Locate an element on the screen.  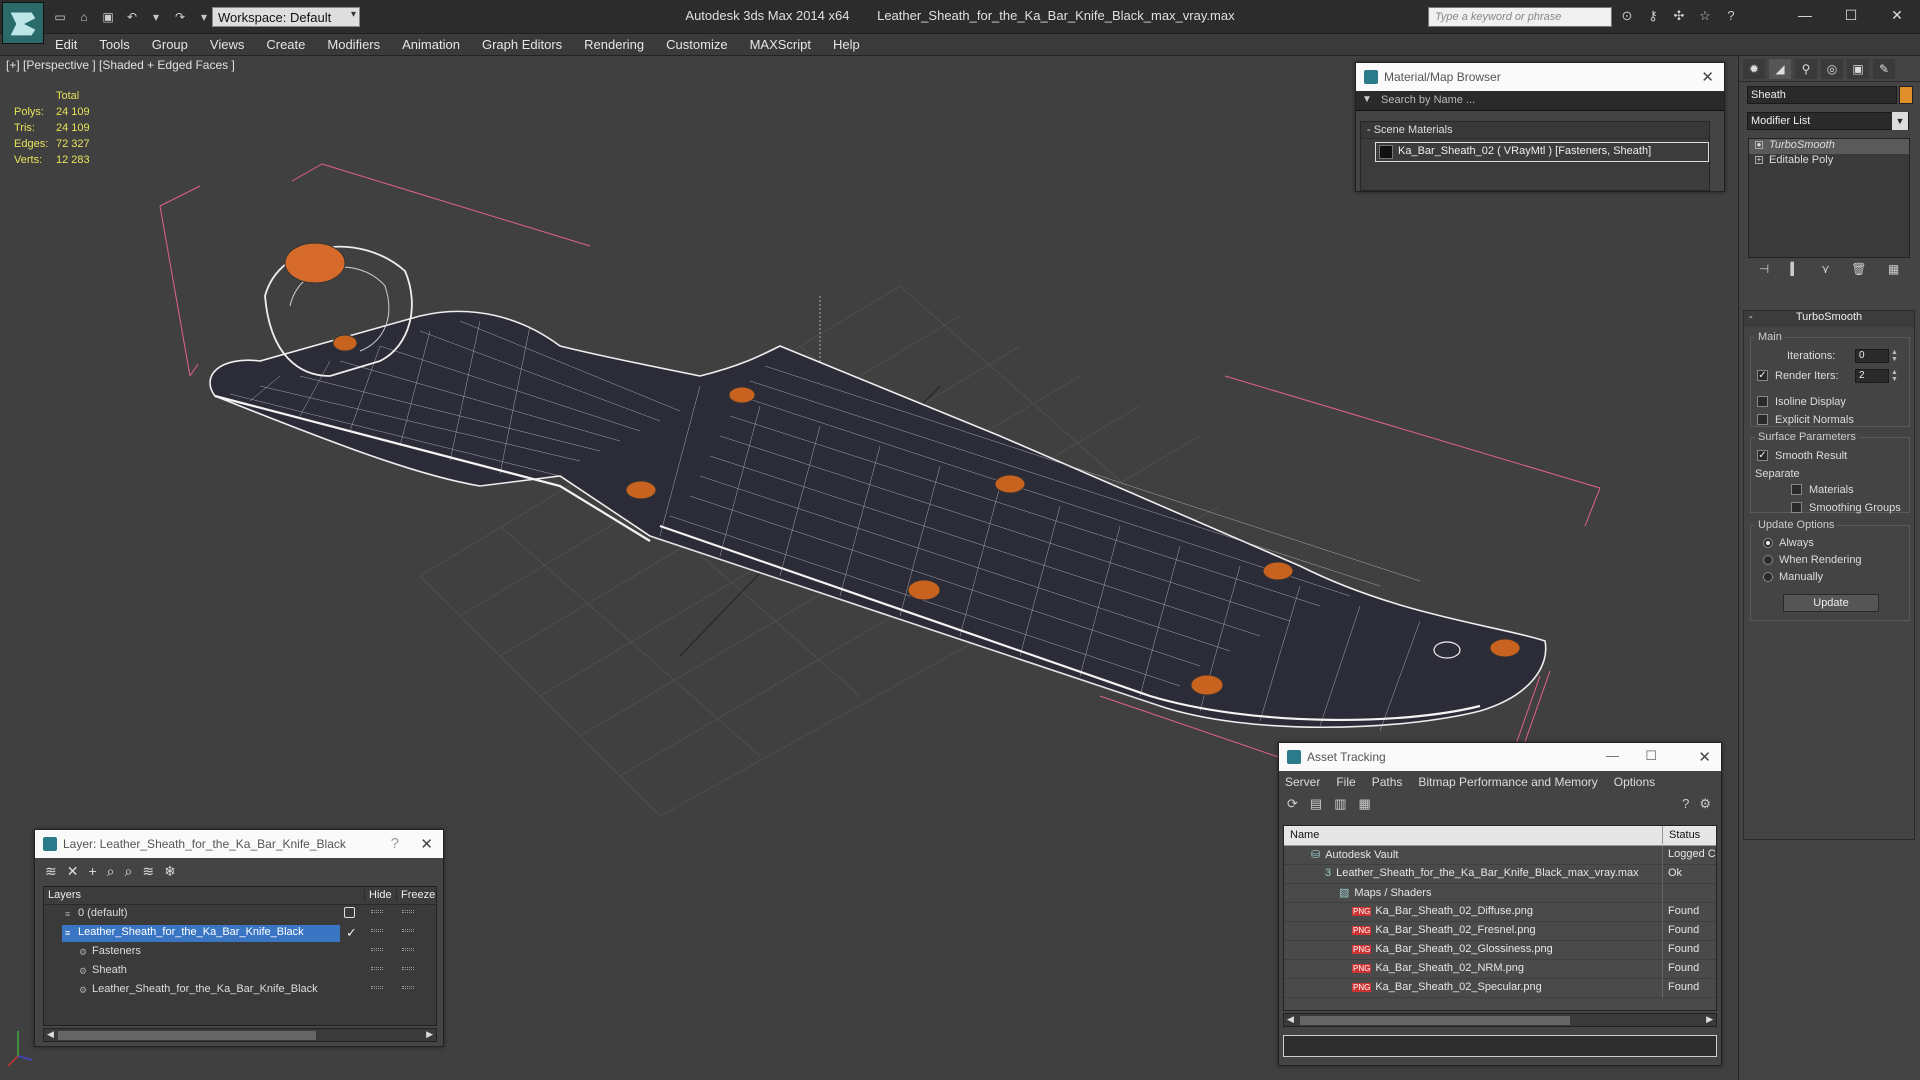
table-view-icon: ▦ is located at coordinates (1365, 805).